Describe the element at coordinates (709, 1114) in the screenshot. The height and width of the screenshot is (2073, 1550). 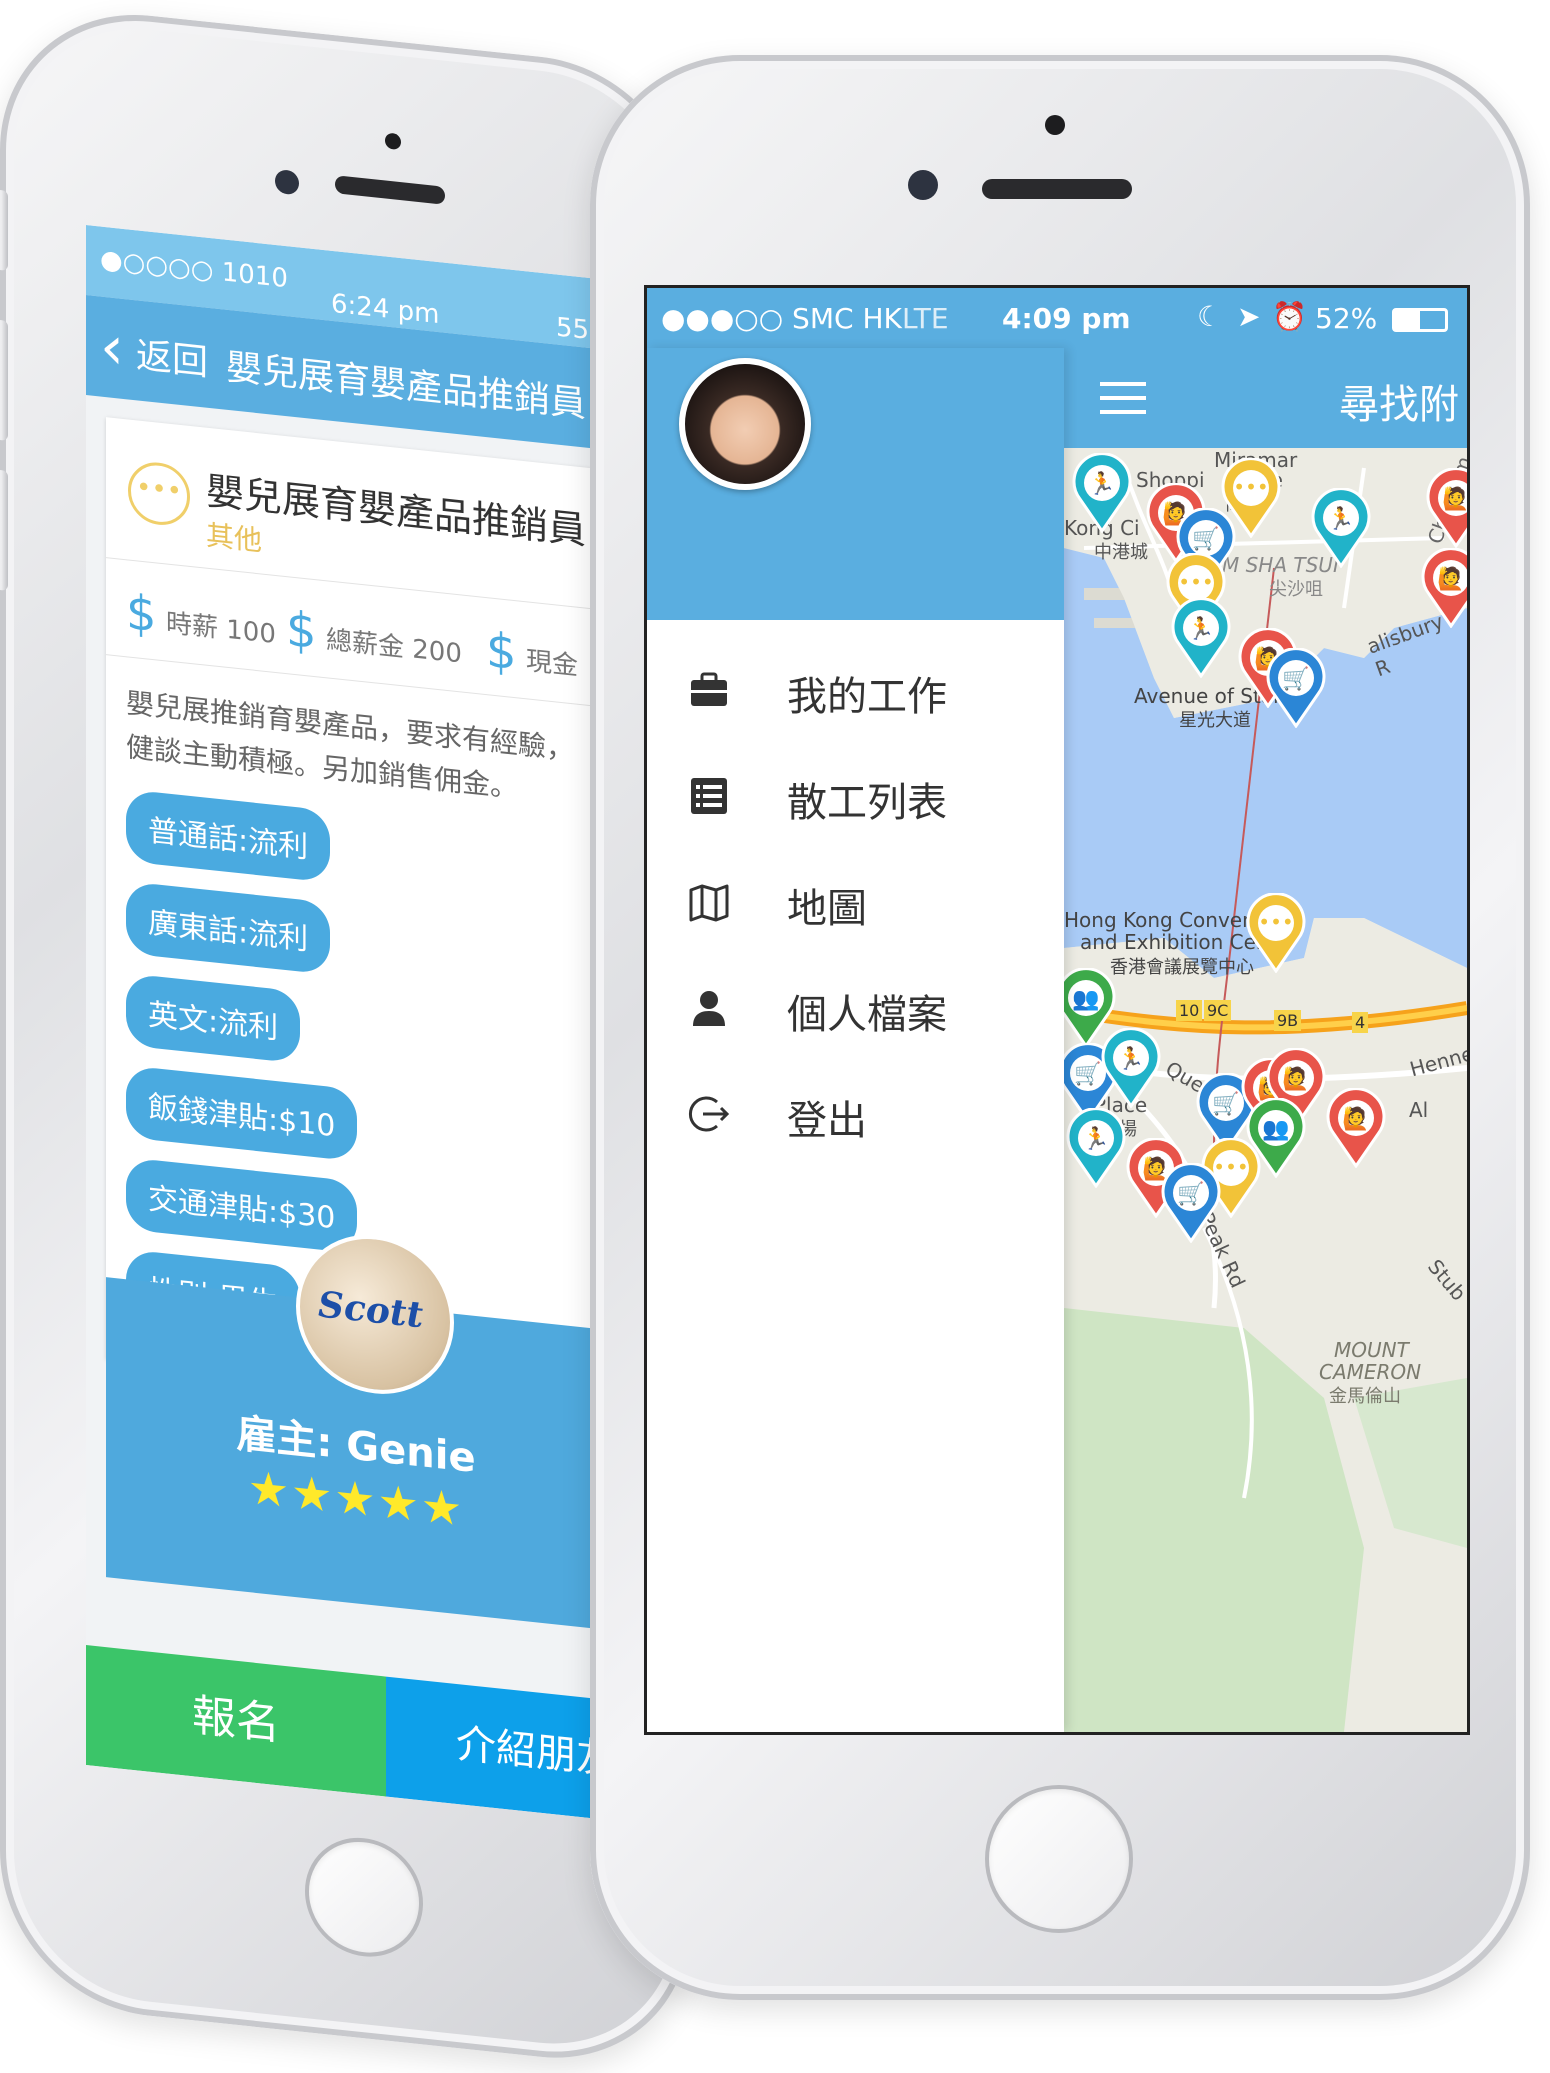
I see `logout-icon` at that location.